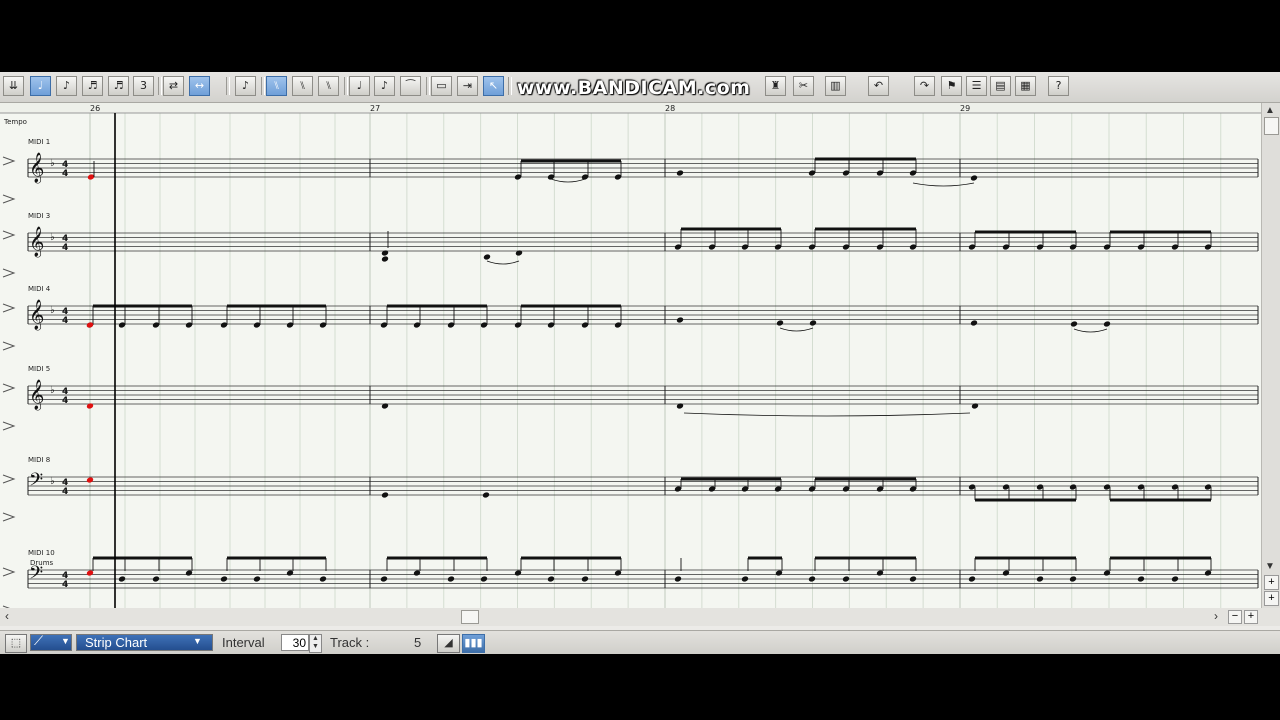  I want to click on fit-width-icon: ↔, so click(199, 86).